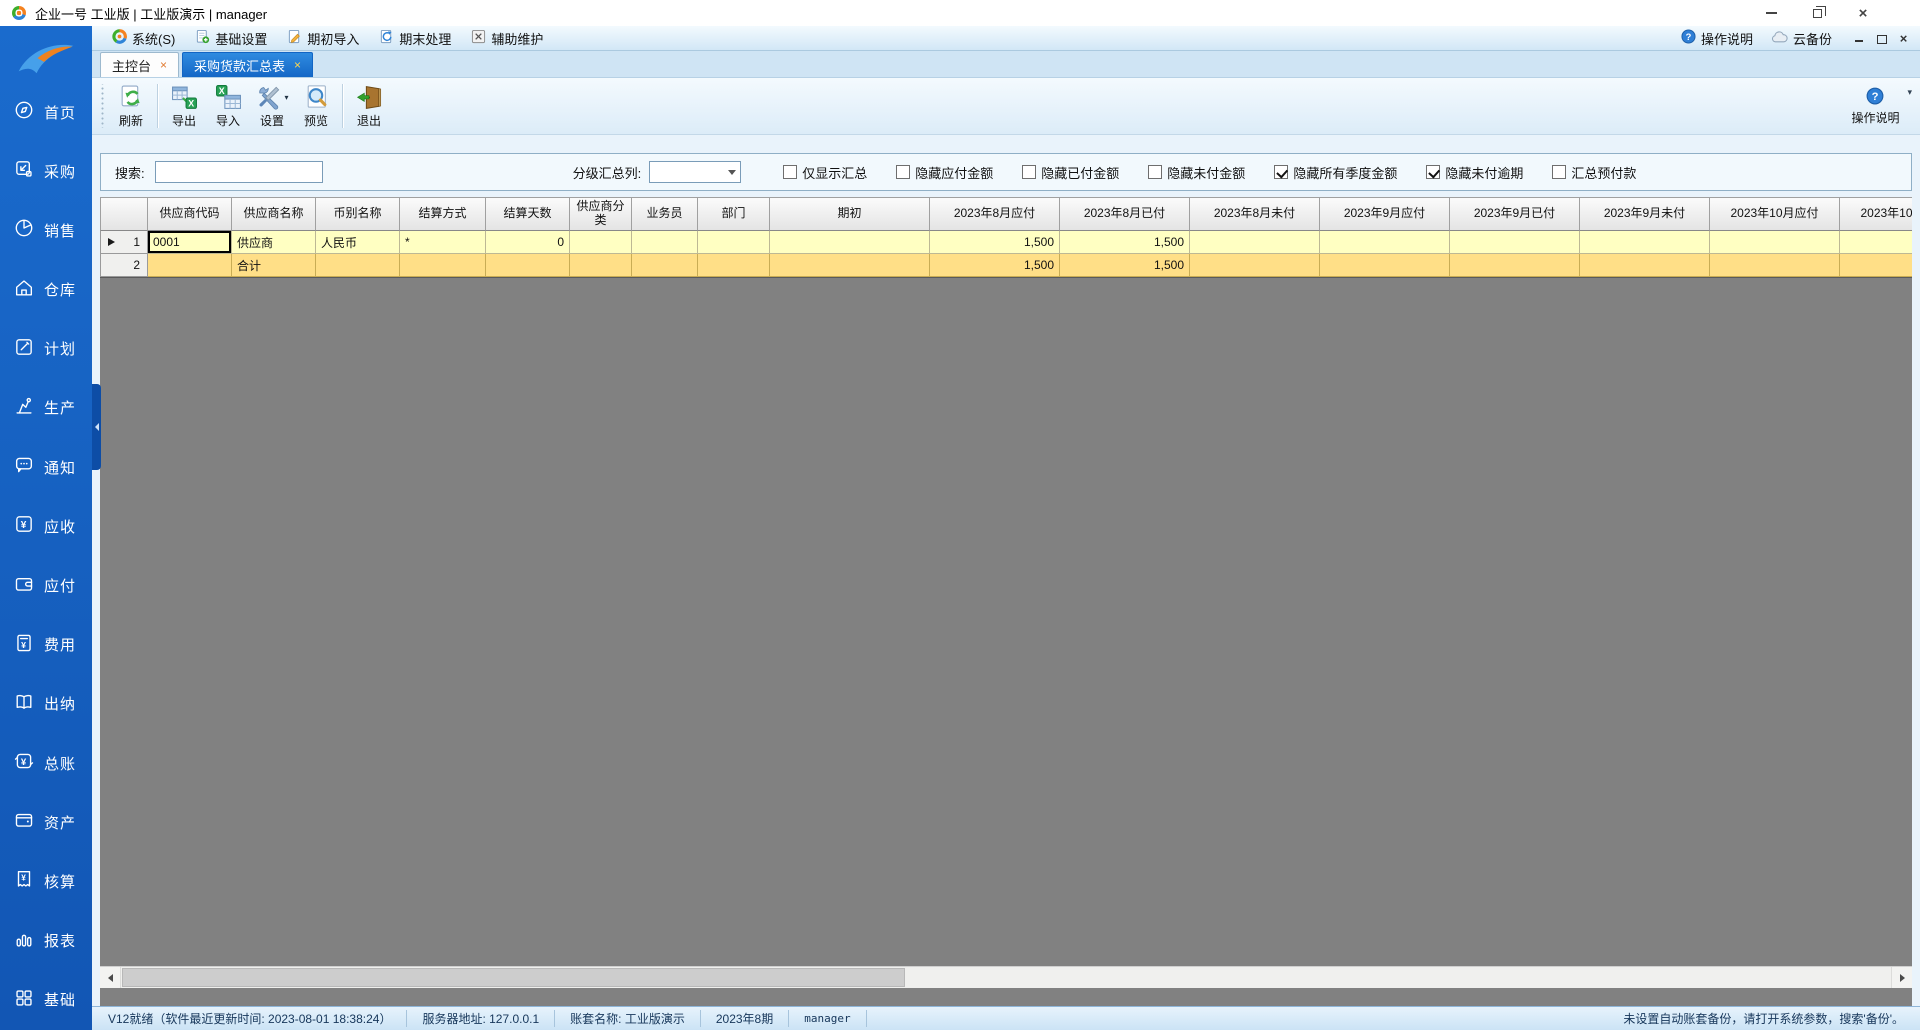 The height and width of the screenshot is (1030, 1920). I want to click on checkbox-hide-payable: 隐藏应付金额, so click(944, 172).